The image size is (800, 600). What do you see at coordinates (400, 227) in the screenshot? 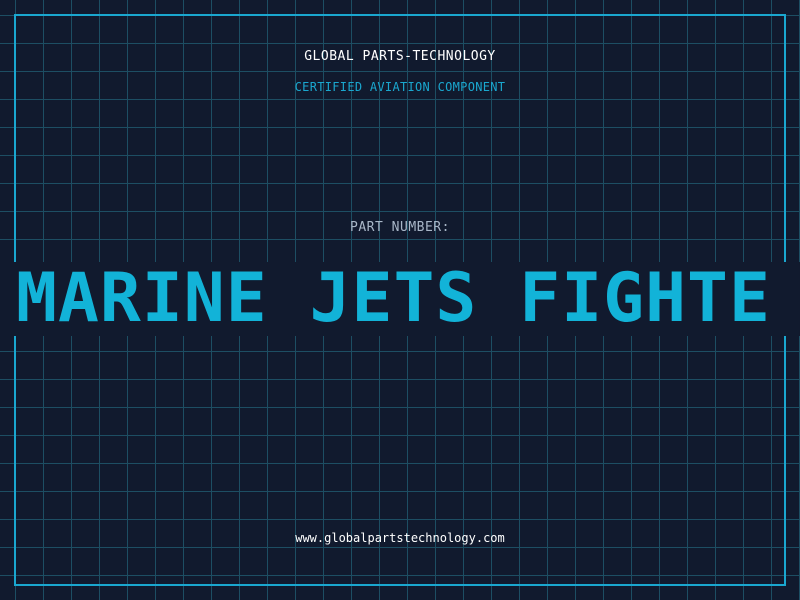
I see `part-number-label: PART NUMBER:` at bounding box center [400, 227].